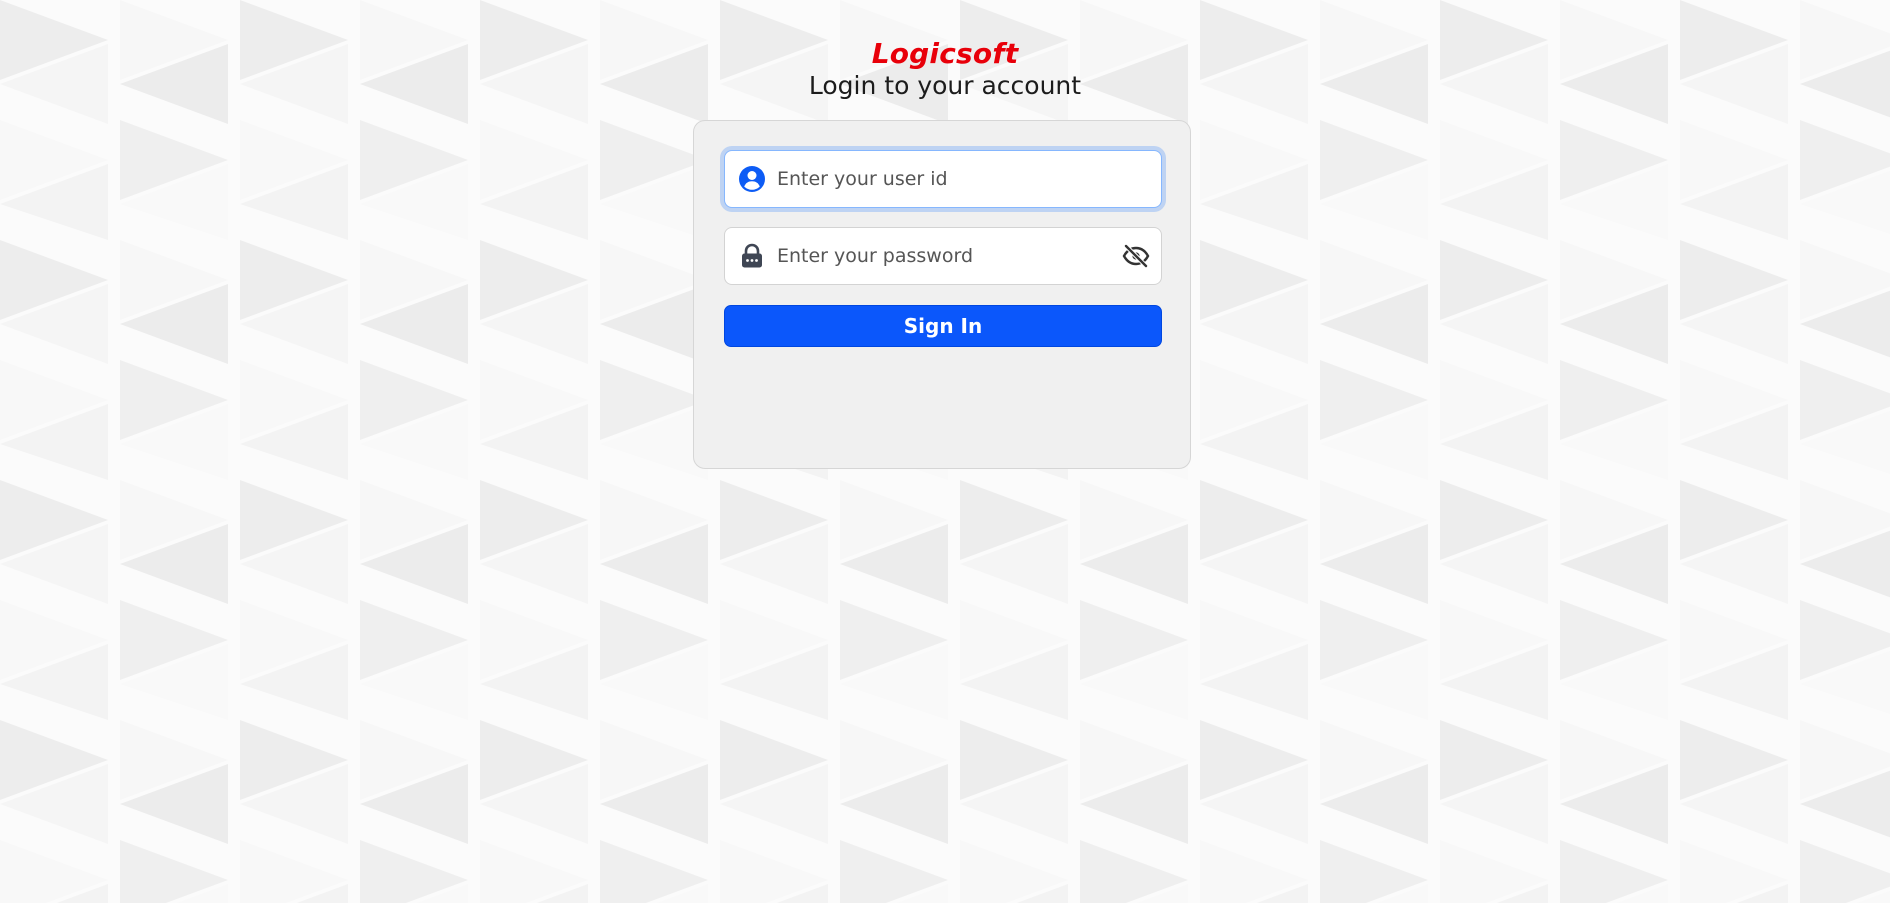  I want to click on user-circle-icon, so click(752, 179).